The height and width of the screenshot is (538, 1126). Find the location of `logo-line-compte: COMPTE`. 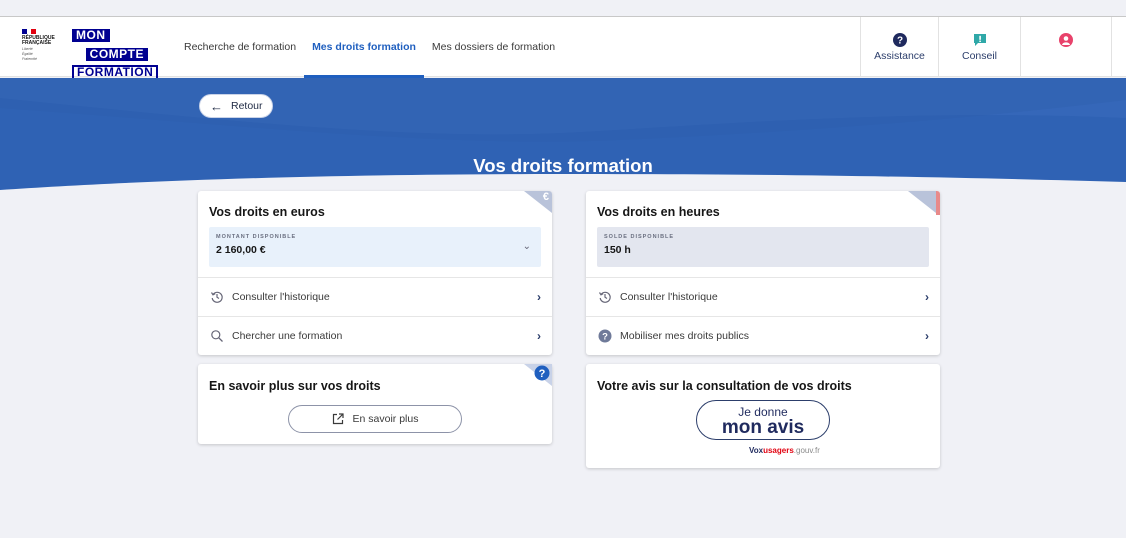

logo-line-compte: COMPTE is located at coordinates (116, 54).